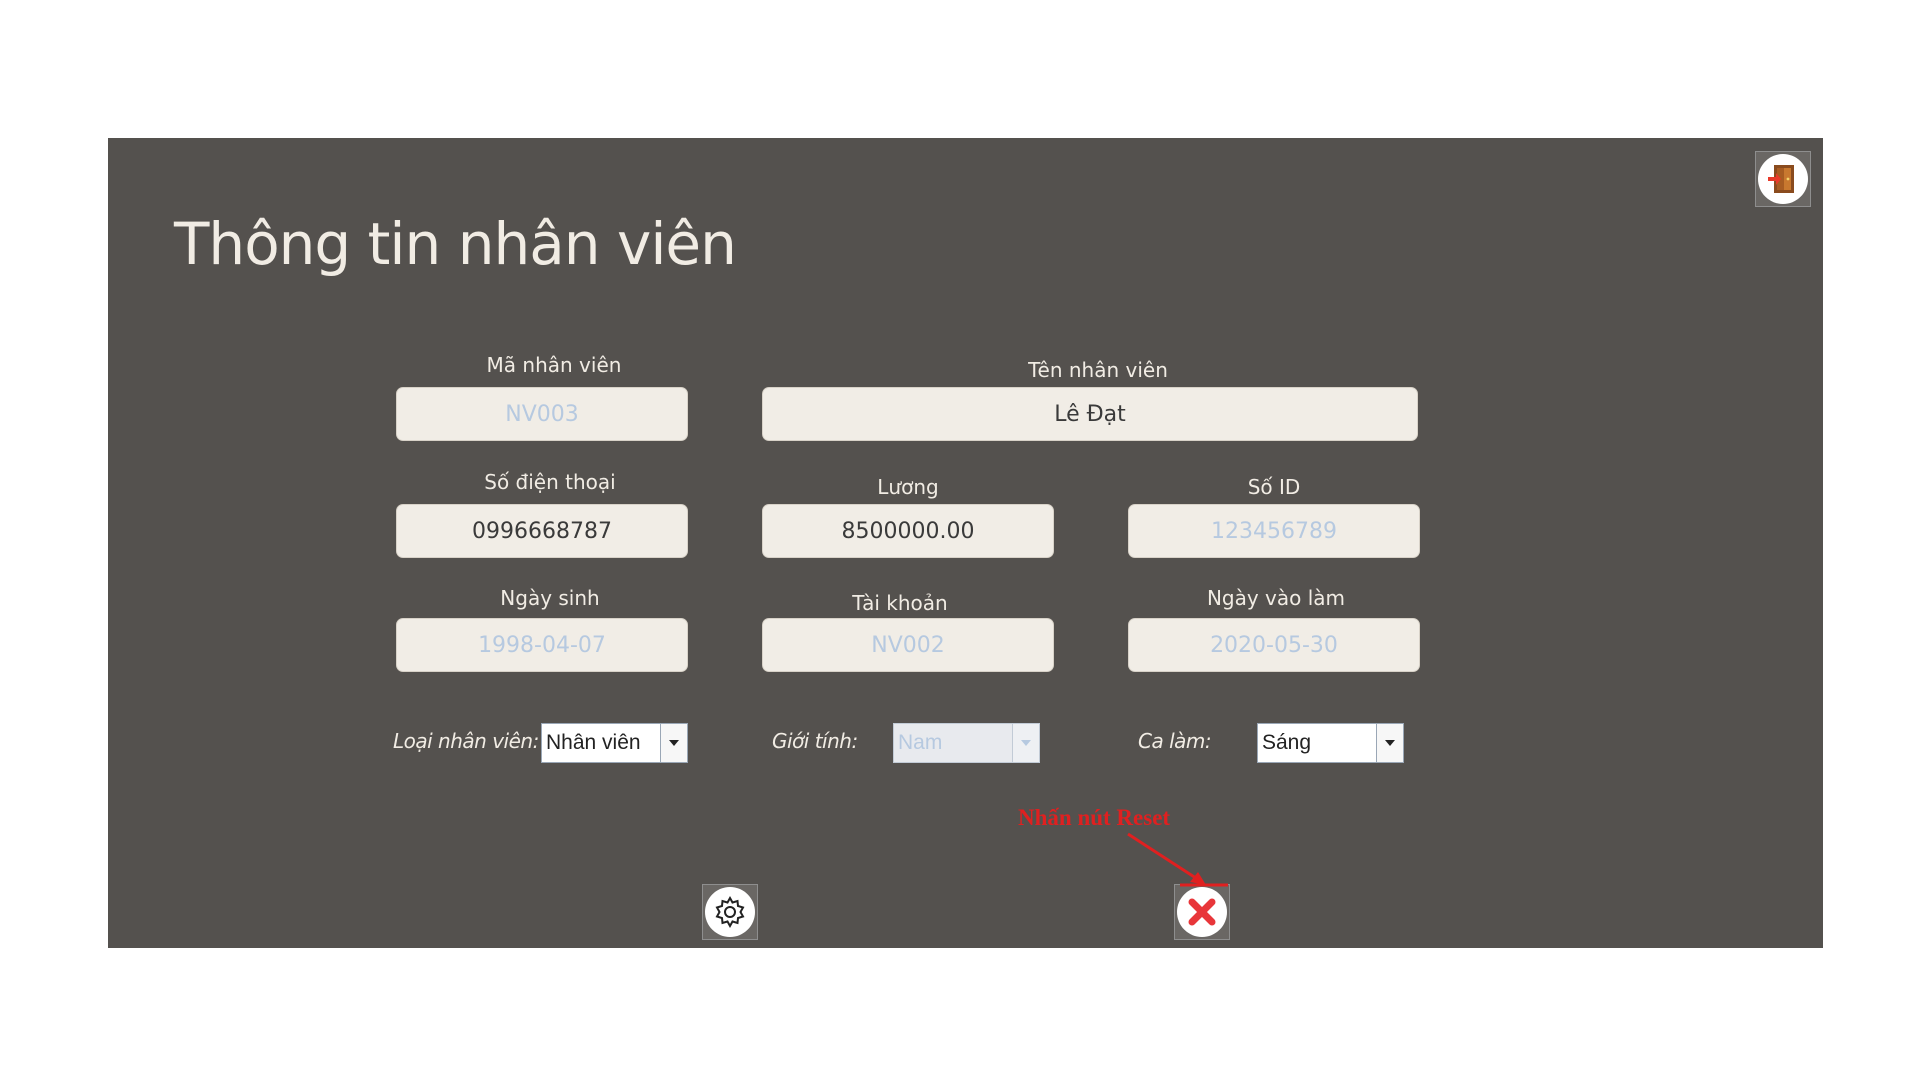 Image resolution: width=1920 pixels, height=1080 pixels. What do you see at coordinates (542, 645) in the screenshot?
I see `birth-date-field: 1998-04-07` at bounding box center [542, 645].